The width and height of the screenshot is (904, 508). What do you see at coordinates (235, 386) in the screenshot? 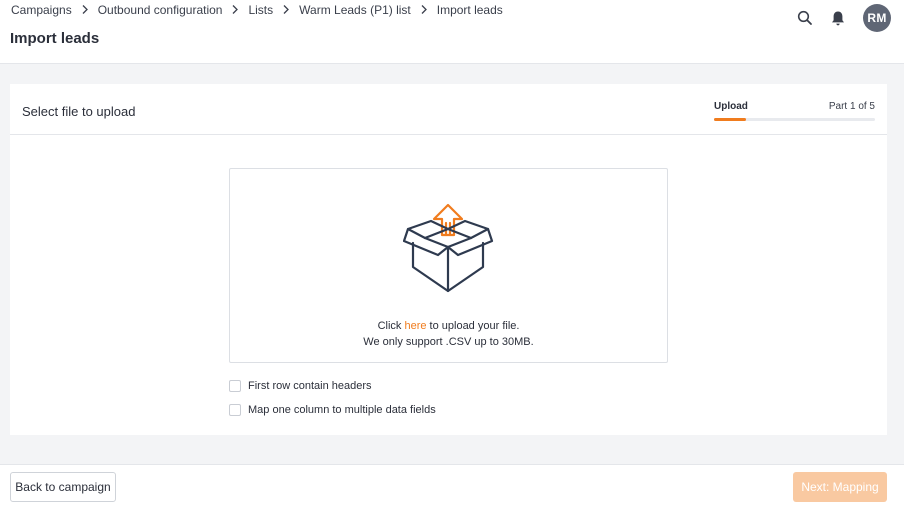
I see `first-row-headers-checkbox` at bounding box center [235, 386].